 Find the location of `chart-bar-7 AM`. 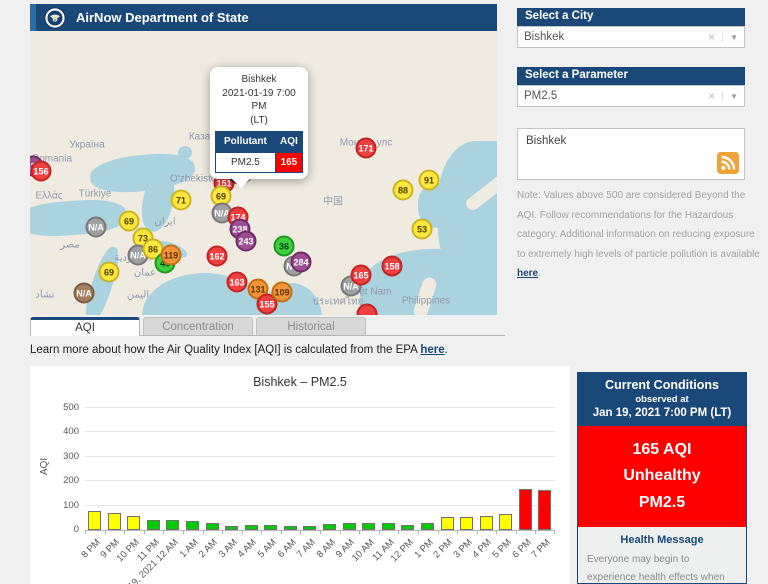

chart-bar-7 AM is located at coordinates (310, 527).